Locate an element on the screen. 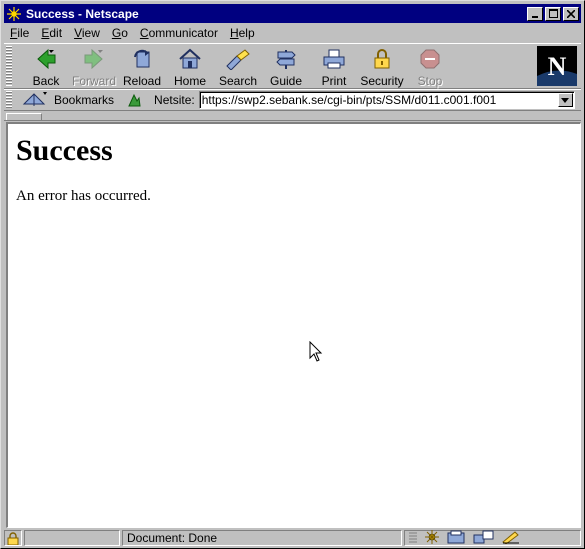  security-button: Security is located at coordinates (382, 67).